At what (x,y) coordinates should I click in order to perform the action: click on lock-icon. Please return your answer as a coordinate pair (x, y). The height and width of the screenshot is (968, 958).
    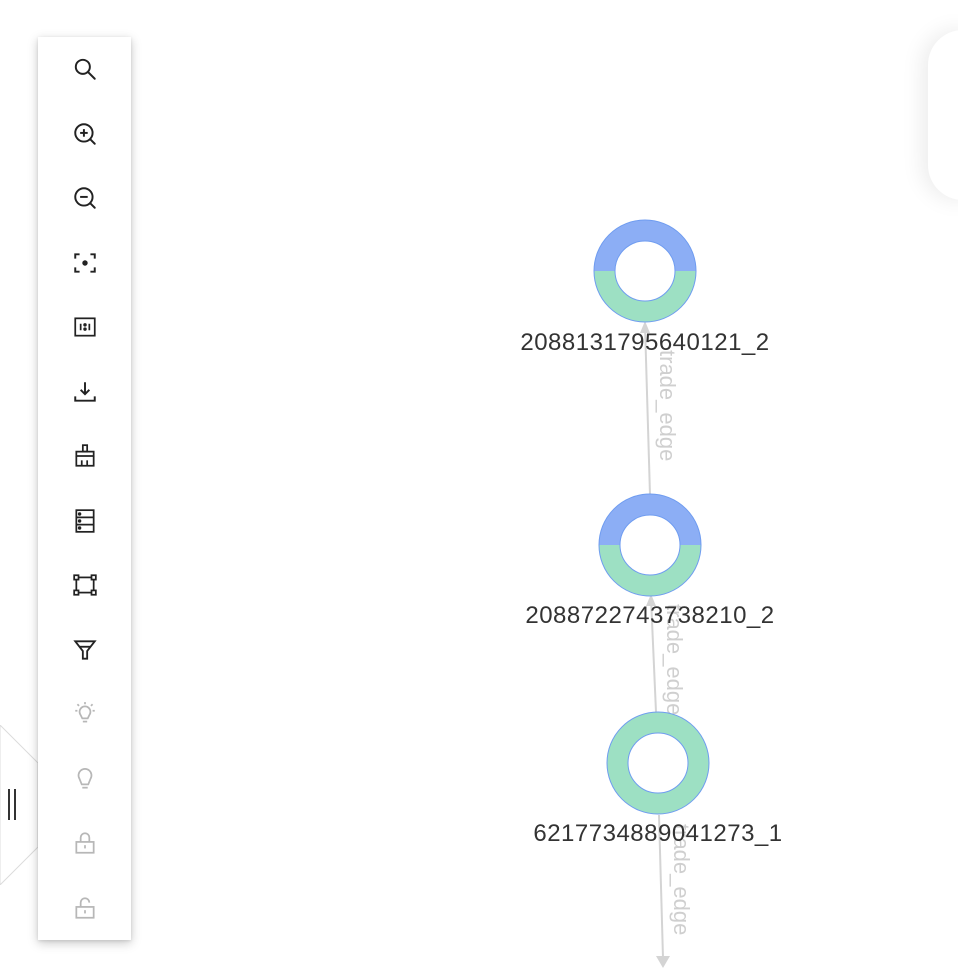
    Looking at the image, I should click on (84, 843).